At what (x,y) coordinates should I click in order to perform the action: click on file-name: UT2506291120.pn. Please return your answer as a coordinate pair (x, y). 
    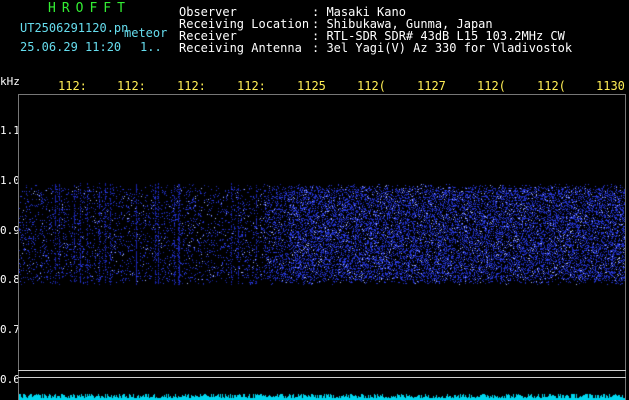
    Looking at the image, I should click on (74, 28).